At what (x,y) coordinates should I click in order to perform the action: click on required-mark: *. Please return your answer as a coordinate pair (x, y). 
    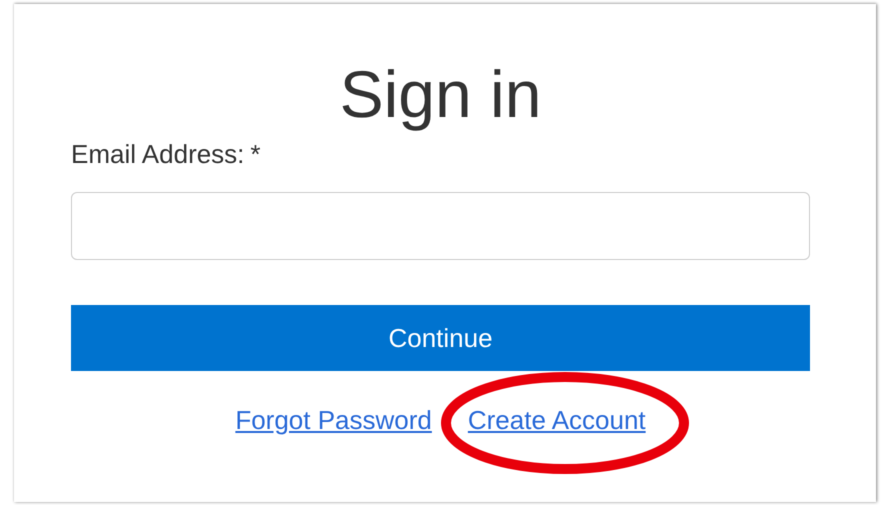
    Looking at the image, I should click on (255, 154).